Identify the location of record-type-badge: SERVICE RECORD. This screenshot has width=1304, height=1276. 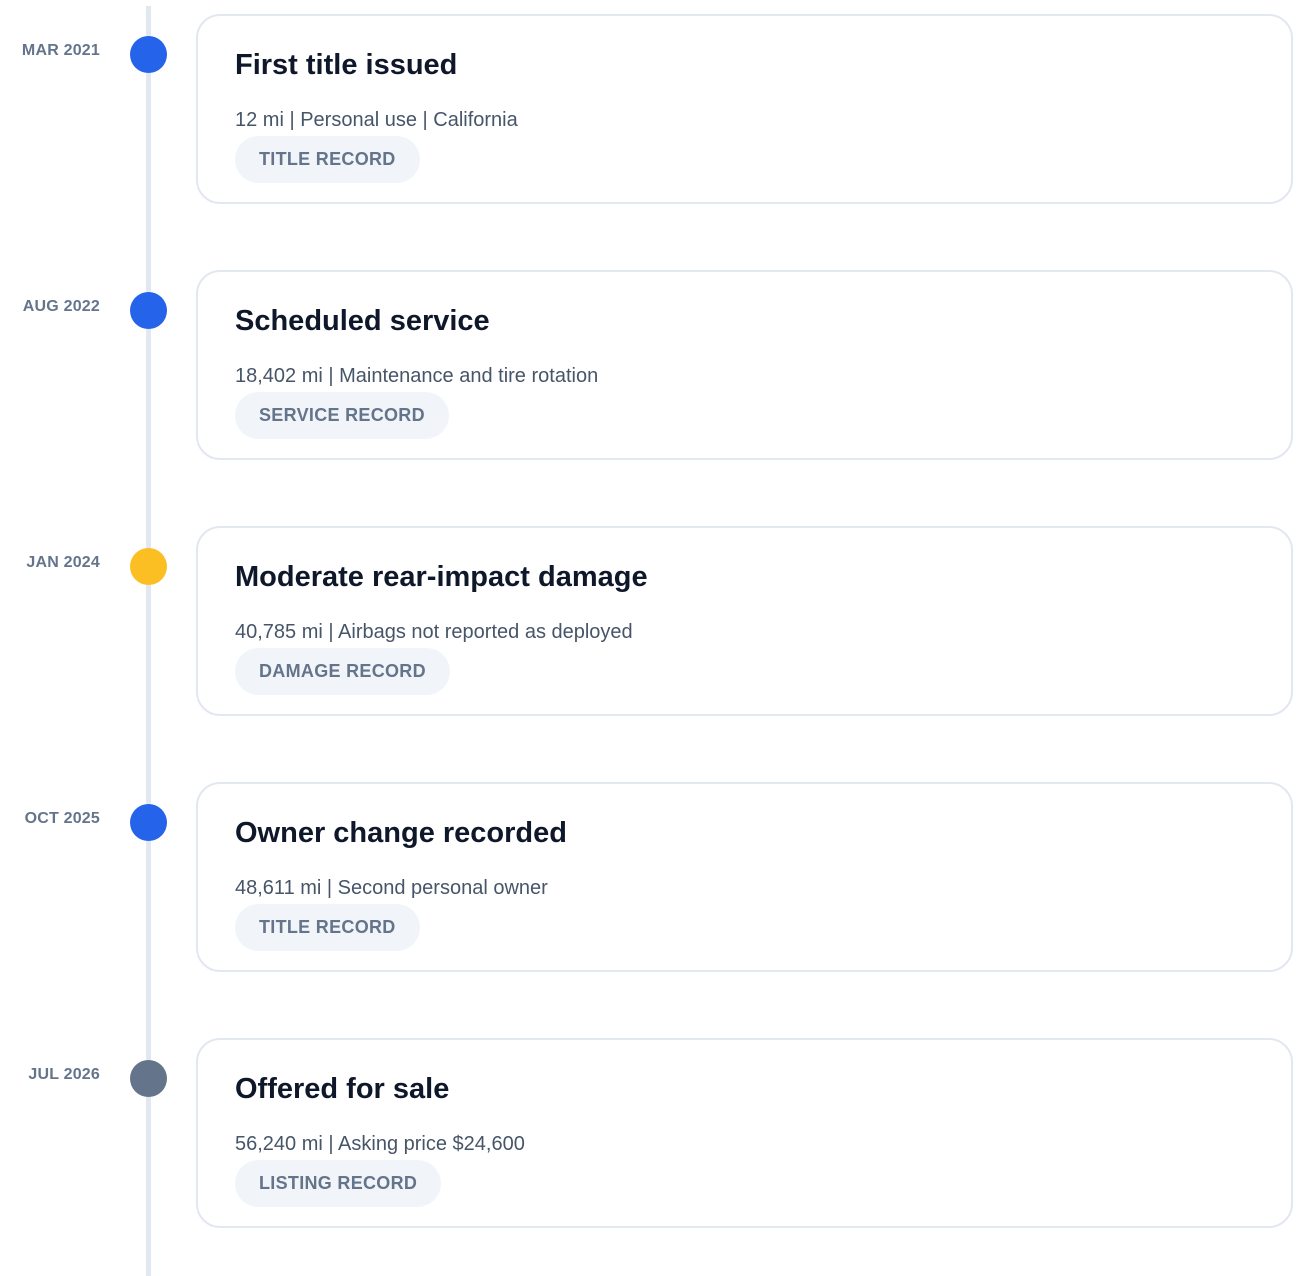
(342, 415).